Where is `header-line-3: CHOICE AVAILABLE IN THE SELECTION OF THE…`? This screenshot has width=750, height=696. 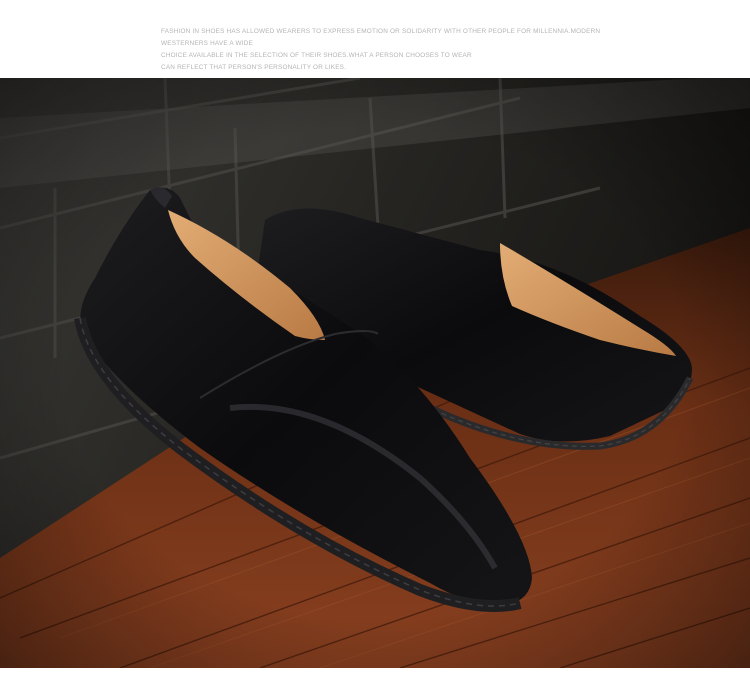 header-line-3: CHOICE AVAILABLE IN THE SELECTION OF THE… is located at coordinates (316, 55).